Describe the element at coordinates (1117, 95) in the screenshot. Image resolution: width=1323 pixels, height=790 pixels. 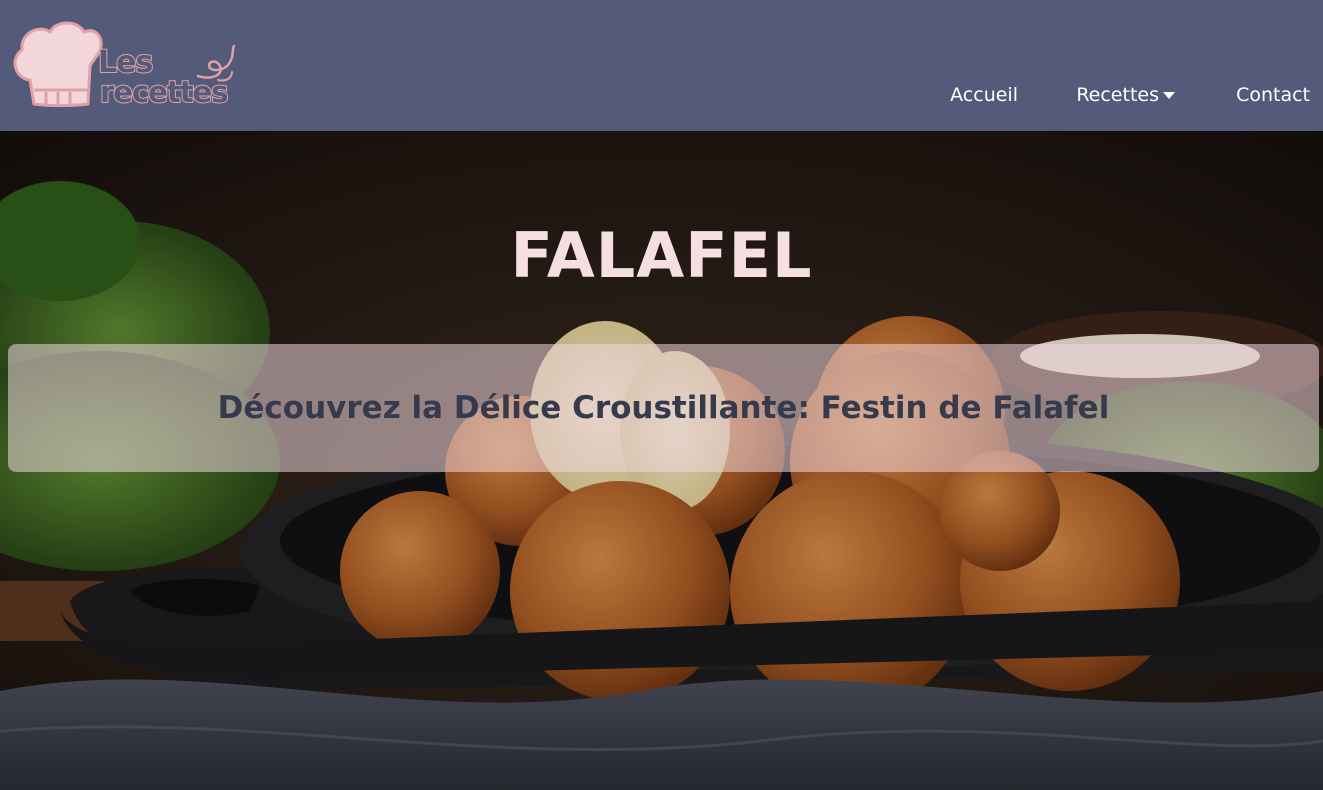
I see `nav-link-recettes-label: Recettes` at that location.